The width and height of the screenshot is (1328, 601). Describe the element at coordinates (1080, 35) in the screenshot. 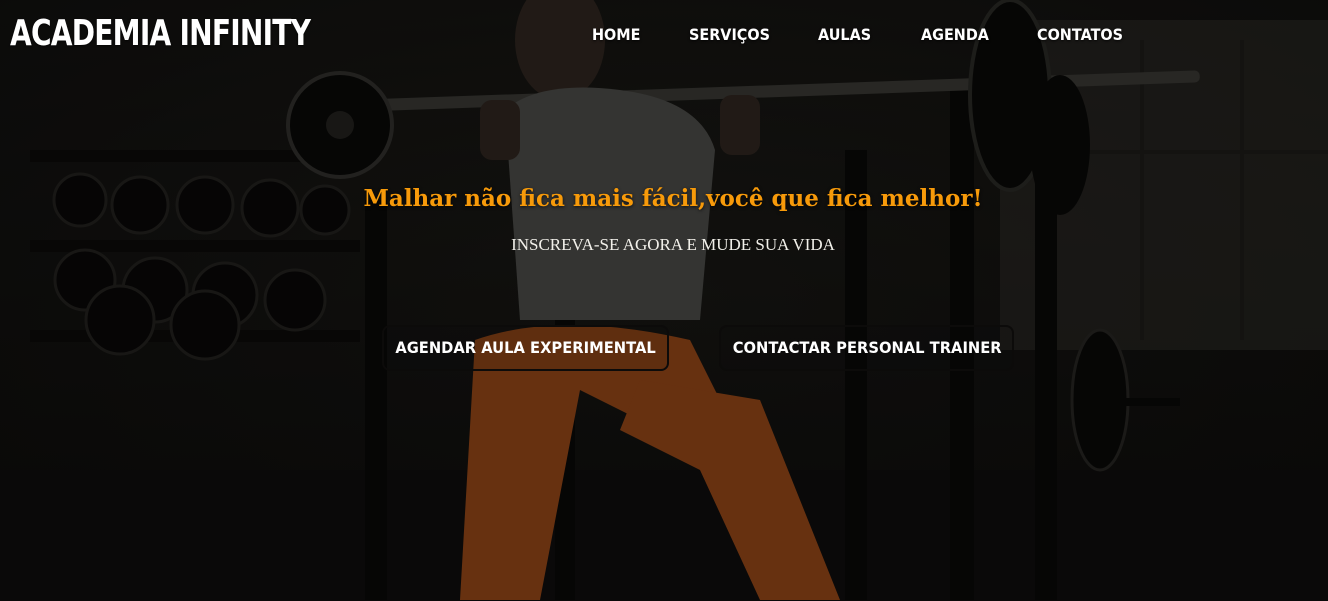

I see `nav-item-contatos: CONTATOS` at that location.